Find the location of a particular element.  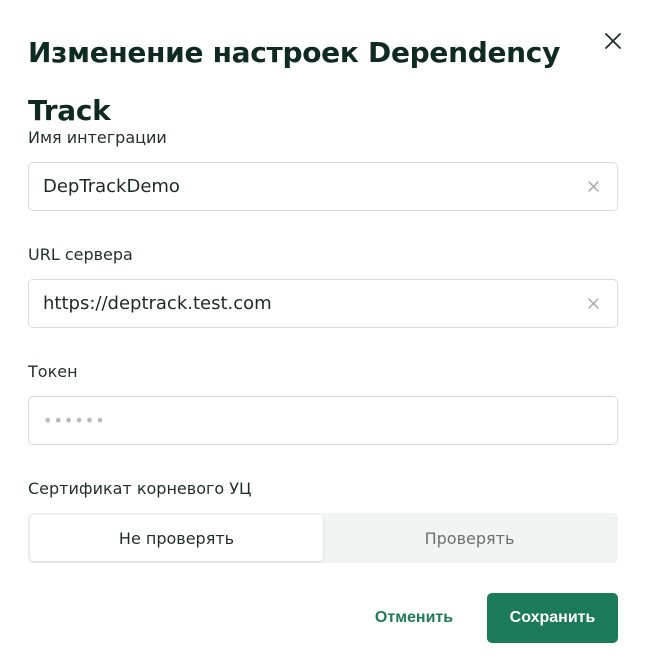

certificate-toggle: Не проверять Проверять is located at coordinates (323, 538).